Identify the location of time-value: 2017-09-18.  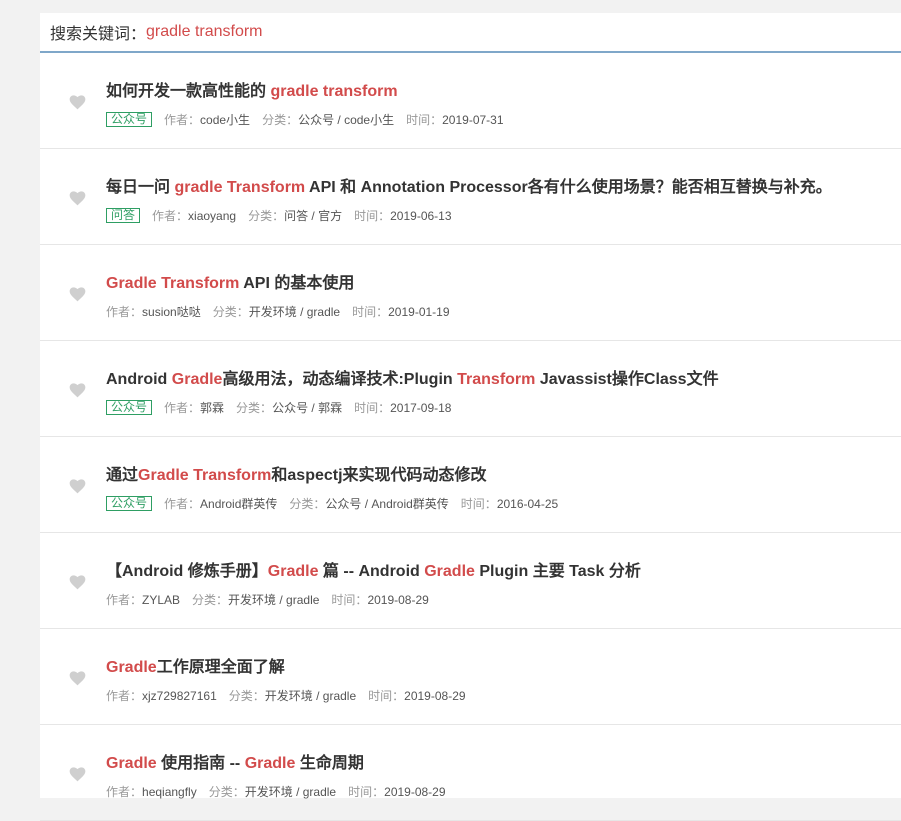
(421, 407).